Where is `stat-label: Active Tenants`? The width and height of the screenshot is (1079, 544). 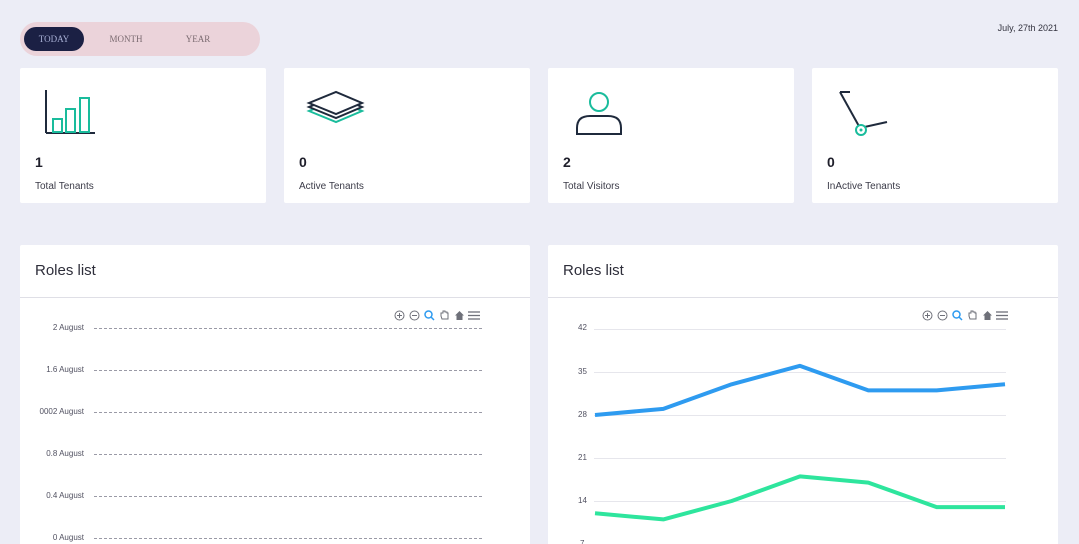 stat-label: Active Tenants is located at coordinates (331, 186).